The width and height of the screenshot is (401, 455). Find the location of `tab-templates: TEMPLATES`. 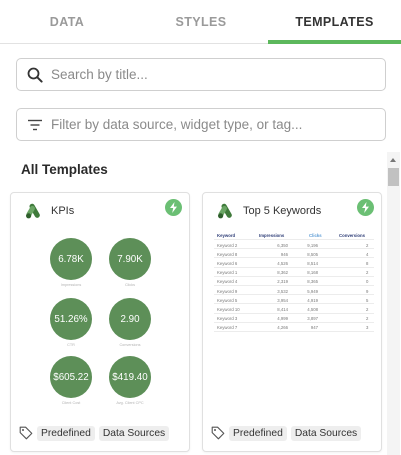

tab-templates: TEMPLATES is located at coordinates (334, 22).